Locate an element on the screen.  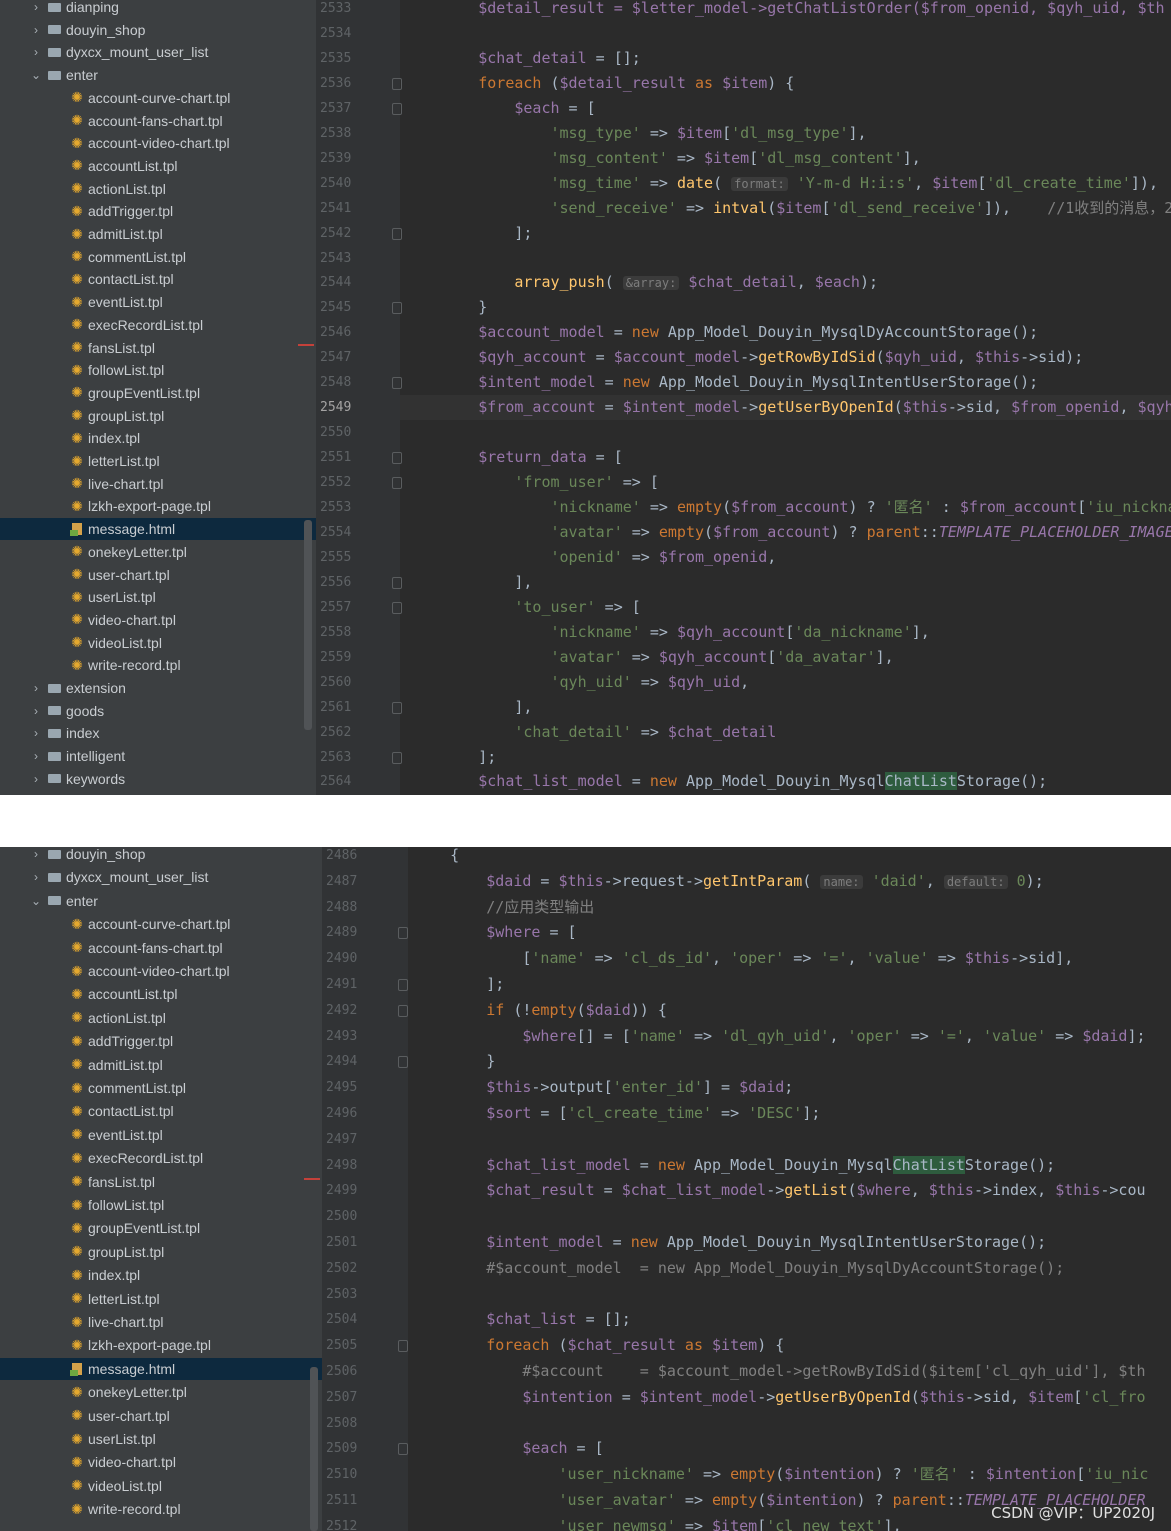
tree-folder: › dianping is located at coordinates (158, 9).